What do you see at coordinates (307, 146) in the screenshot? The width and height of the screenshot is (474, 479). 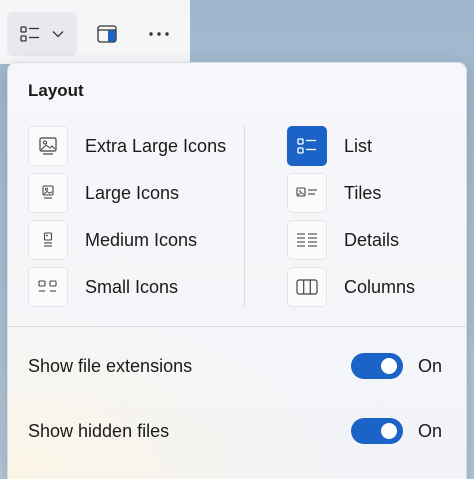 I see `list-icon` at bounding box center [307, 146].